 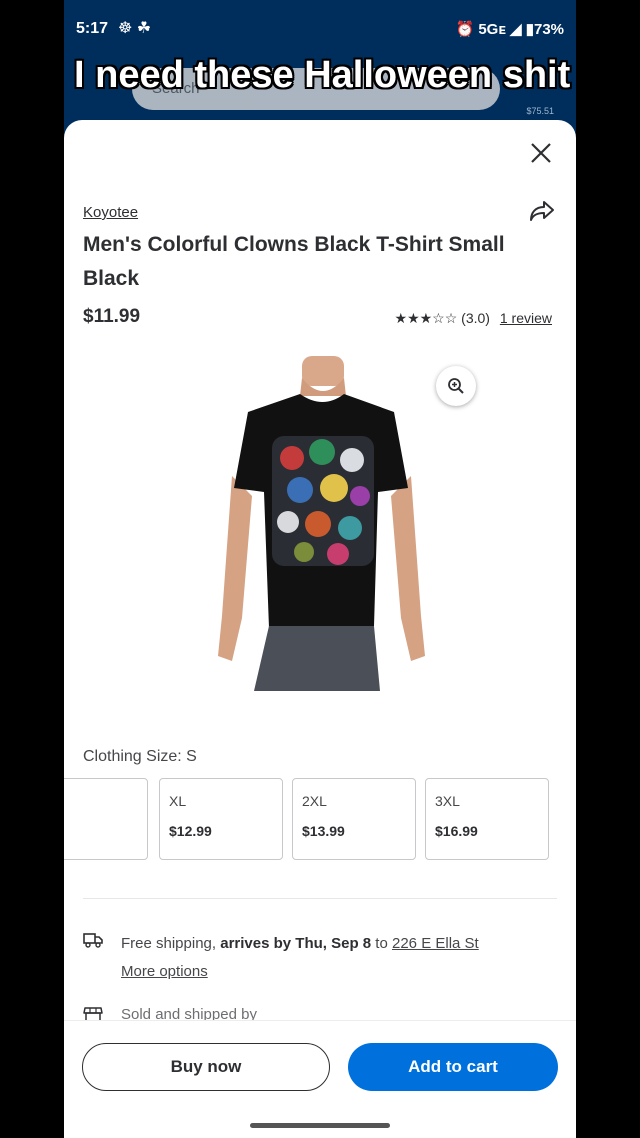 What do you see at coordinates (453, 1067) in the screenshot?
I see `add-to-cart-button: Add to cart` at bounding box center [453, 1067].